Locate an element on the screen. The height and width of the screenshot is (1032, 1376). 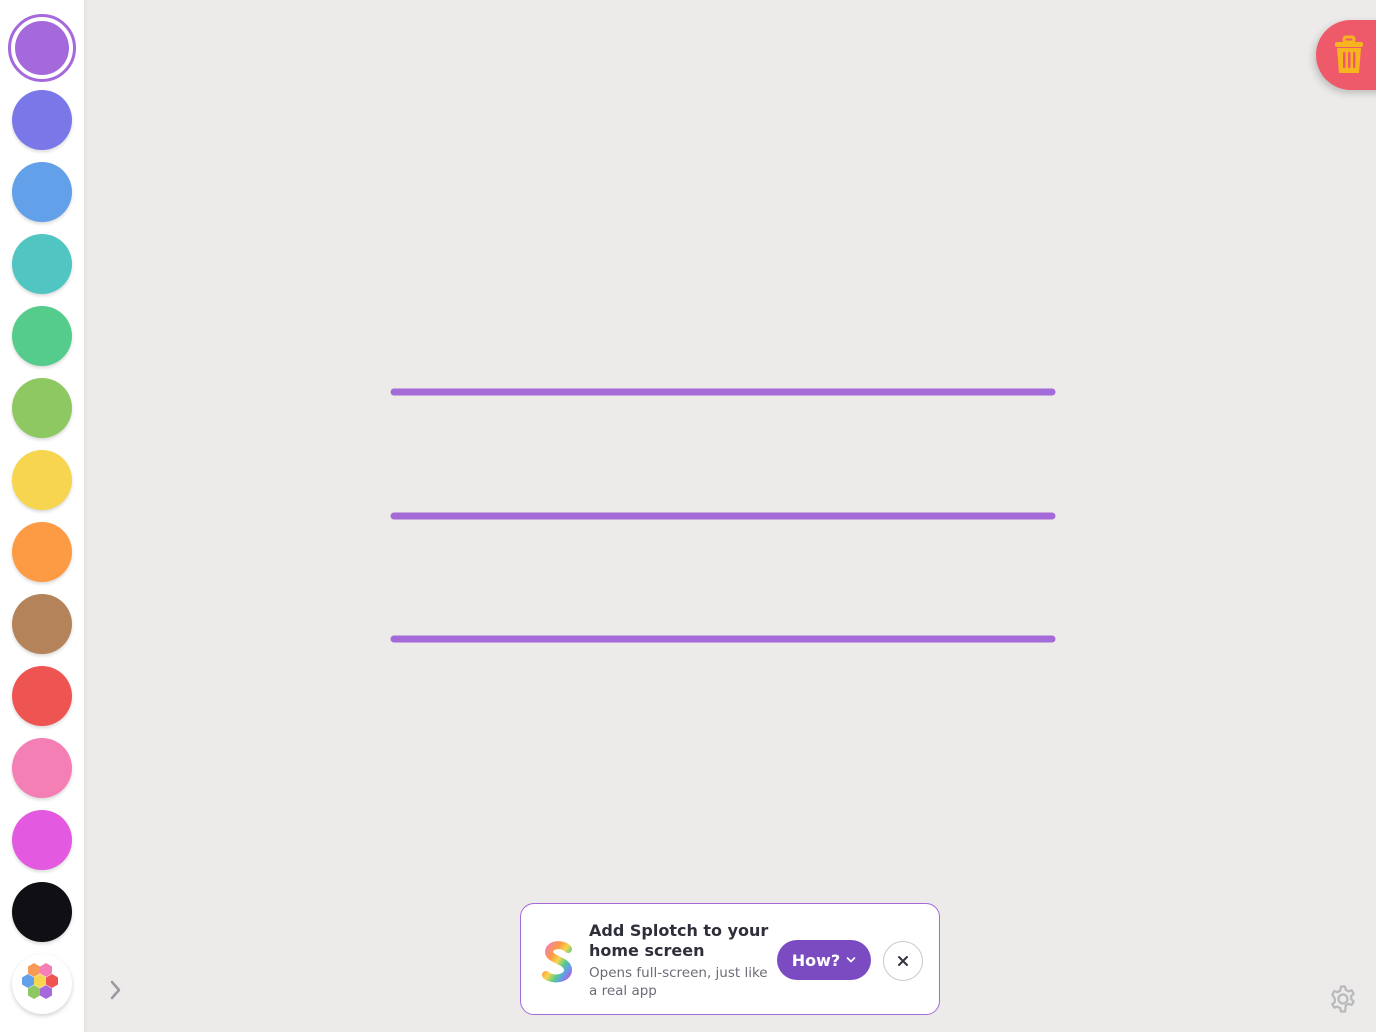
multicolor-picker-button is located at coordinates (42, 984).